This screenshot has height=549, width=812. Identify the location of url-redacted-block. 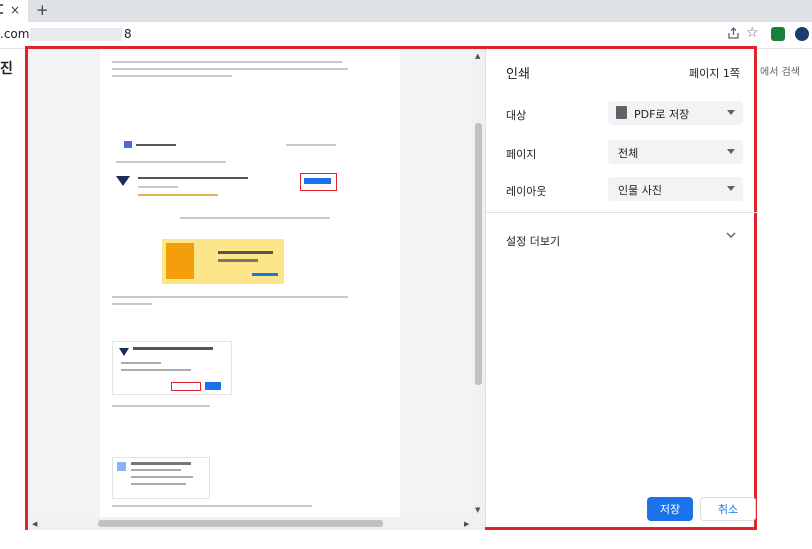
(76, 34).